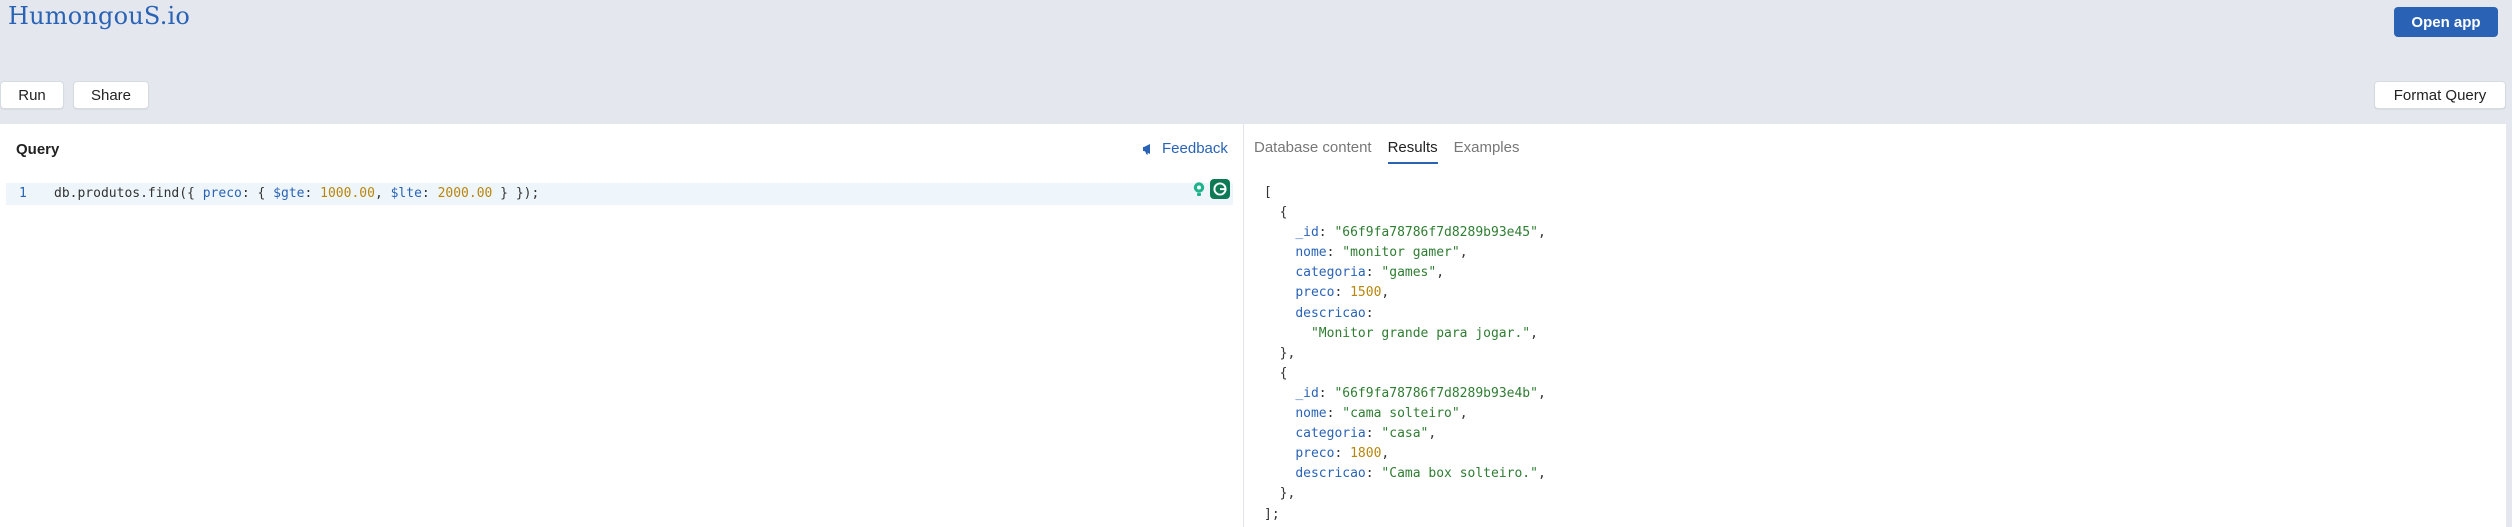  Describe the element at coordinates (38, 149) in the screenshot. I see `query-title: Query` at that location.